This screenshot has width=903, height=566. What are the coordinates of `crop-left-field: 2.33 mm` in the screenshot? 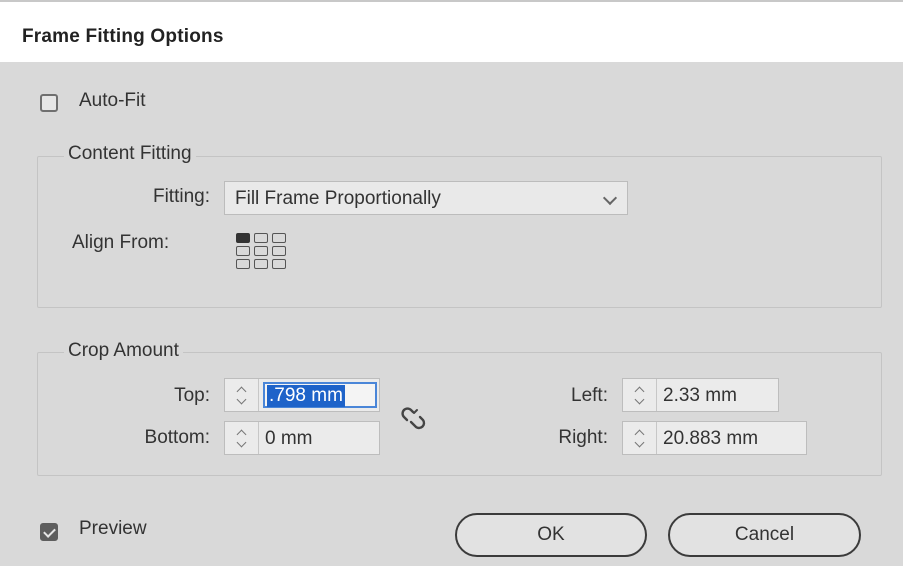 It's located at (700, 395).